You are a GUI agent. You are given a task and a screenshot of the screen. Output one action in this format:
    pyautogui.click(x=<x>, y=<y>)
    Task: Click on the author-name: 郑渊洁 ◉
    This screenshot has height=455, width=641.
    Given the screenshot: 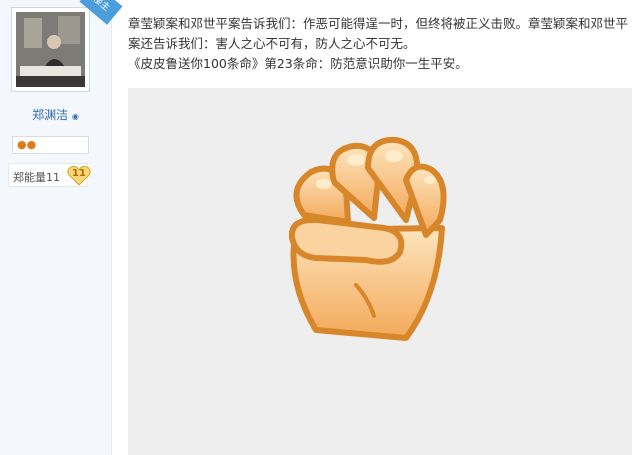 What is the action you would take?
    pyautogui.click(x=55, y=114)
    